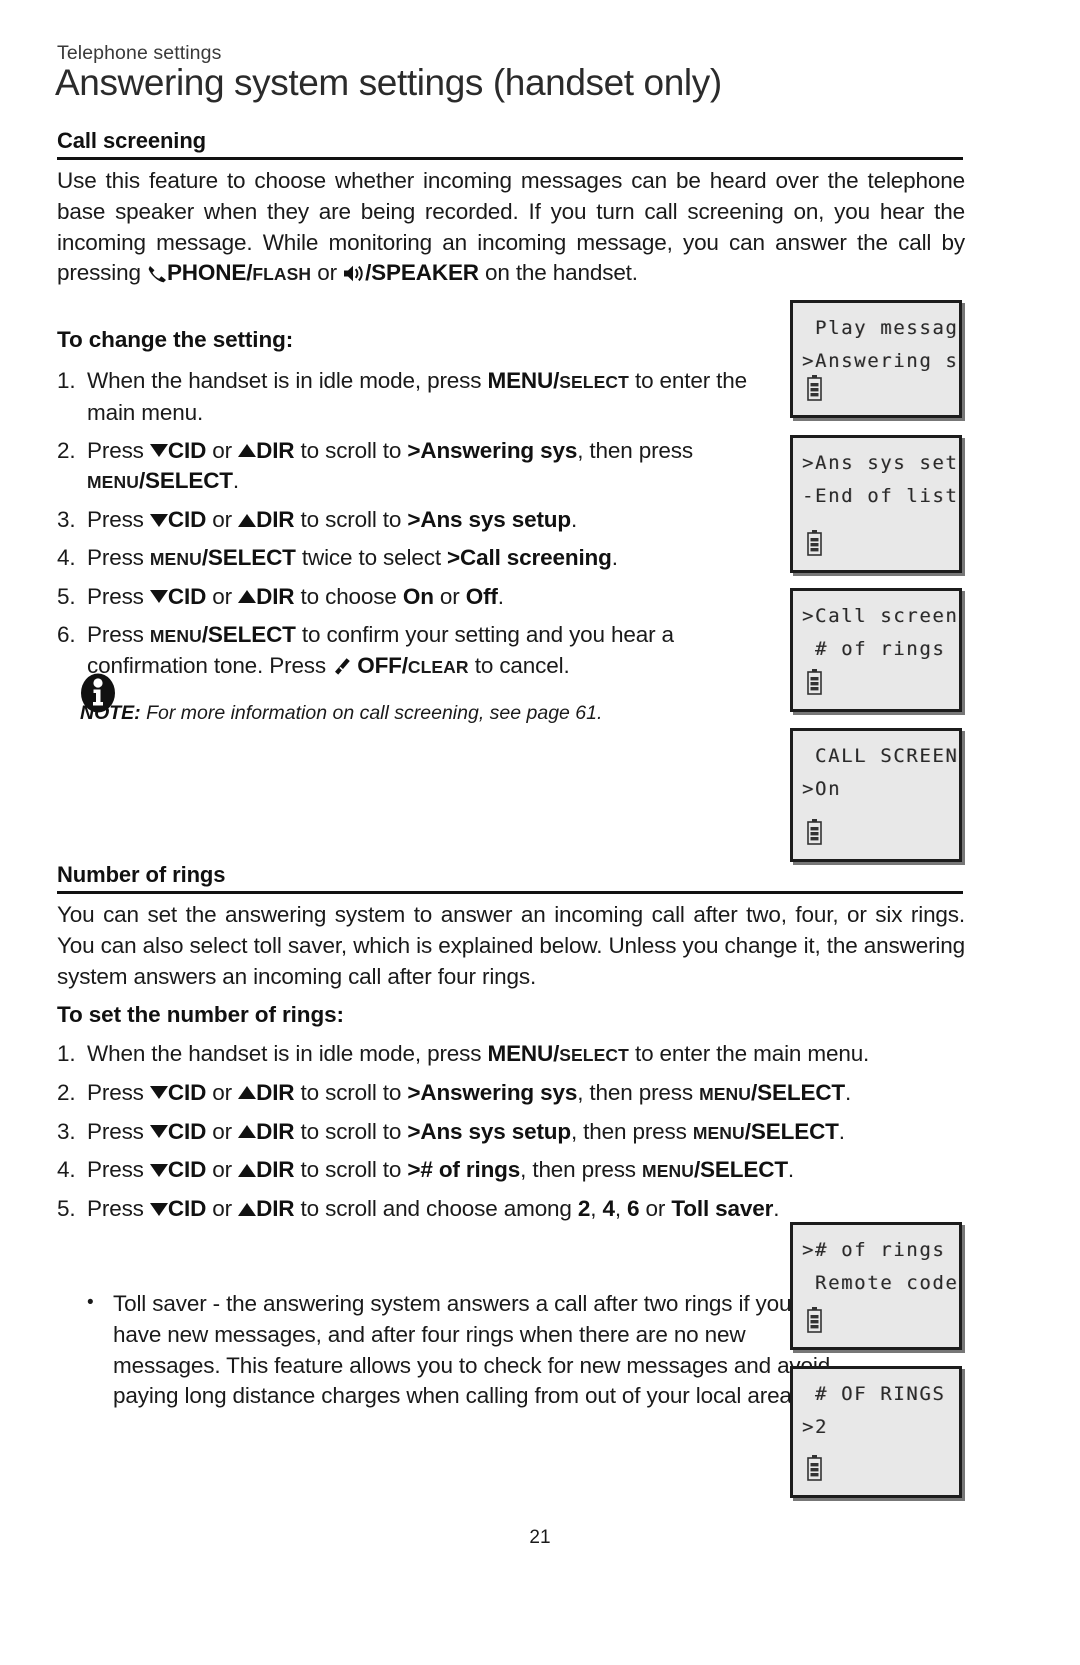 This screenshot has width=1080, height=1665. I want to click on lcd-screen-num-of-rings-menu: ># of rings Remote code, so click(876, 1286).